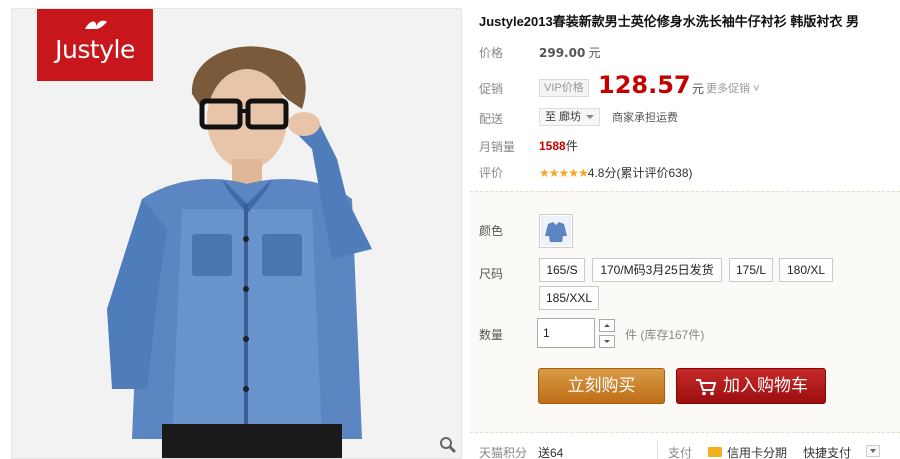  I want to click on rating-summary: ★★★★★4.8分(累计评价638), so click(616, 172).